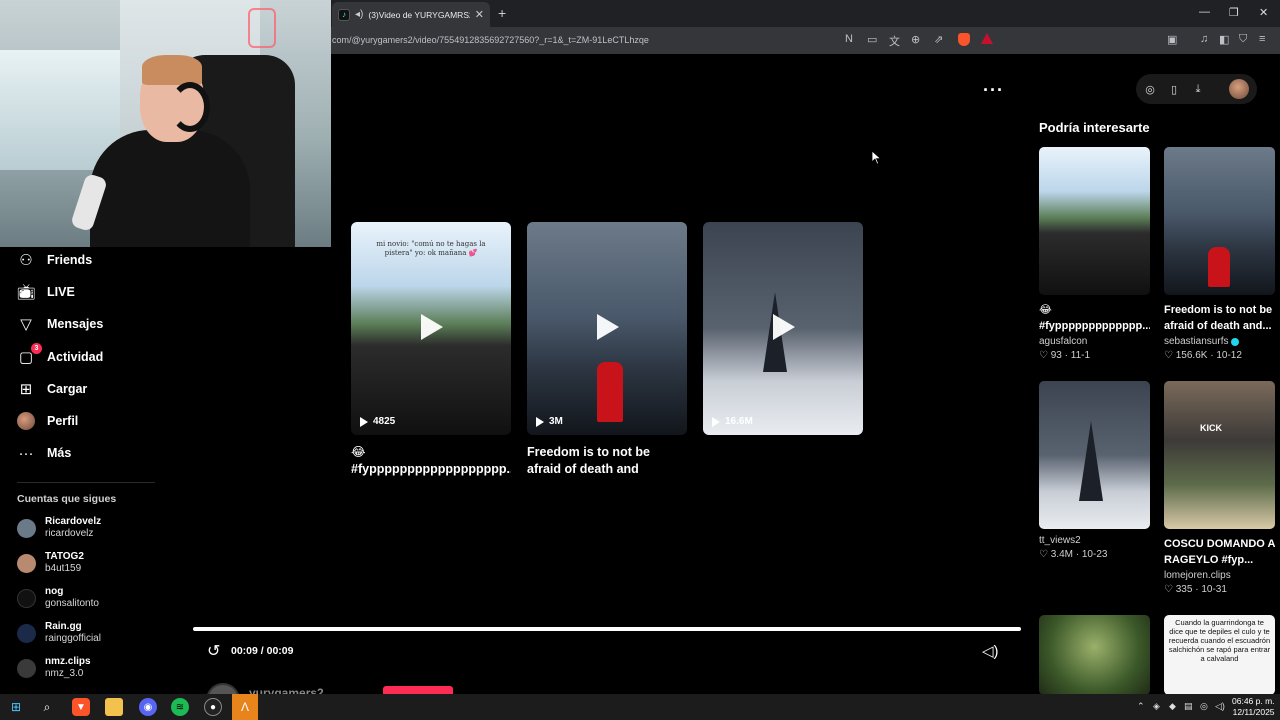 The width and height of the screenshot is (1280, 720). Describe the element at coordinates (16, 707) in the screenshot. I see `windows-start-icon: ⊞` at that location.